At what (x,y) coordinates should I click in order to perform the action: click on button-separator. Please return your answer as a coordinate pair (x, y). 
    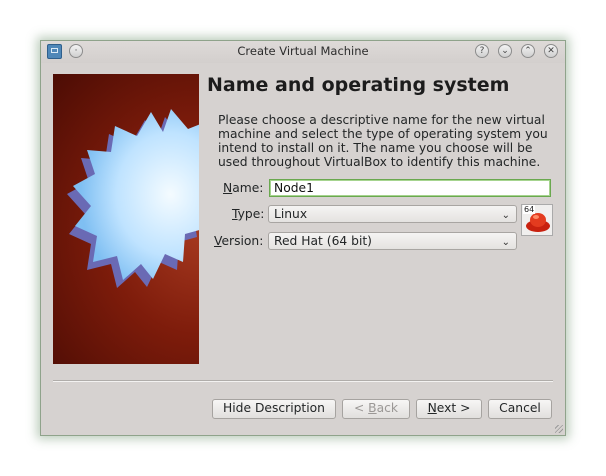
    Looking at the image, I should click on (303, 381).